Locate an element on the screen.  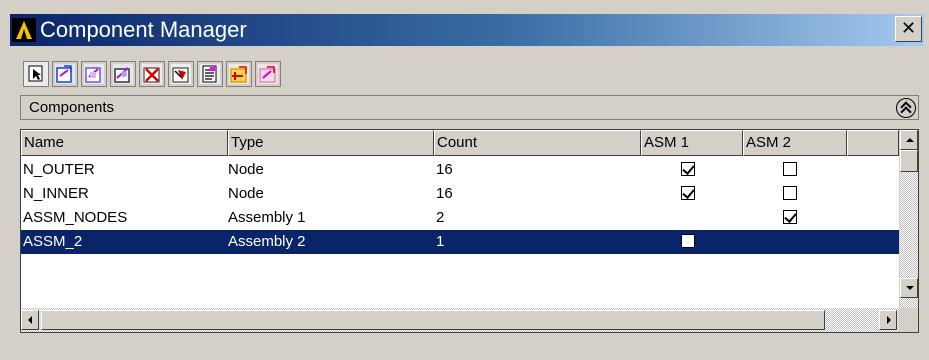
close-icon: ✕ is located at coordinates (908, 28).